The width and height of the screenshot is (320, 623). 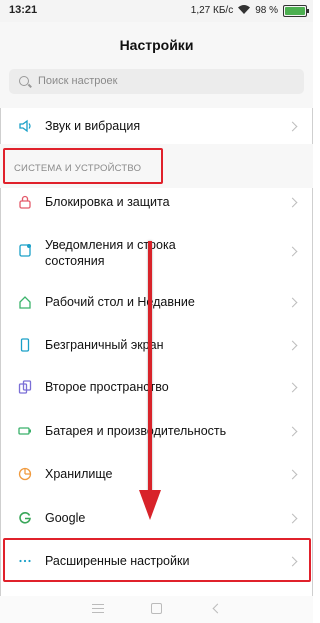 What do you see at coordinates (136, 431) in the screenshot?
I see `settings-item-label: Батарея и производительность` at bounding box center [136, 431].